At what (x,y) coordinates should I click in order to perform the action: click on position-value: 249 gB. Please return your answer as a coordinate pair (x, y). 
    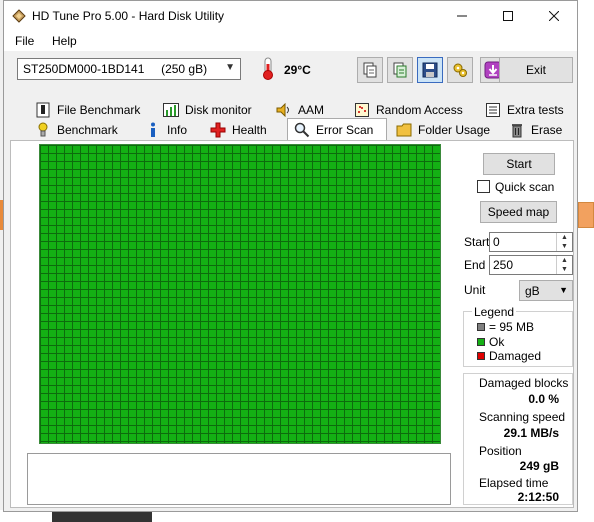
    Looking at the image, I should click on (539, 466).